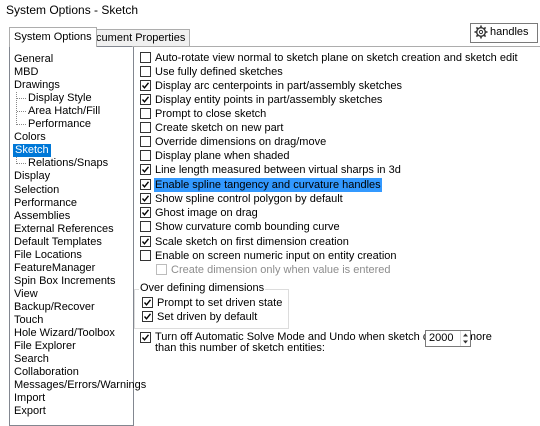 The height and width of the screenshot is (426, 540). Describe the element at coordinates (32, 176) in the screenshot. I see `tree-item: Display` at that location.